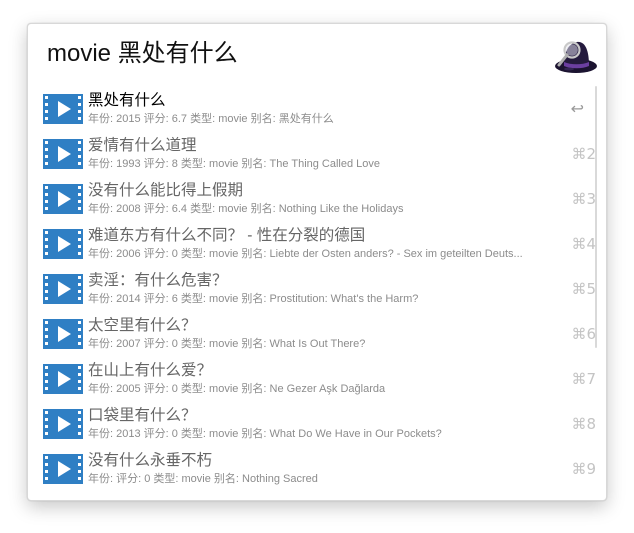 Image resolution: width=634 pixels, height=533 pixels. Describe the element at coordinates (227, 235) in the screenshot. I see `result-title: 难道东方有什么不同？ - 性在分裂的德国` at that location.